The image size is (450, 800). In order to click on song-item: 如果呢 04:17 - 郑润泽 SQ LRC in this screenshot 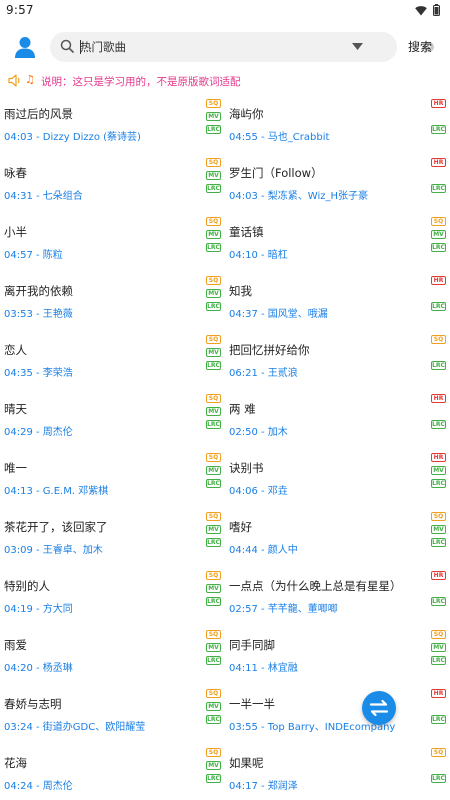, I will do `click(339, 772)`.